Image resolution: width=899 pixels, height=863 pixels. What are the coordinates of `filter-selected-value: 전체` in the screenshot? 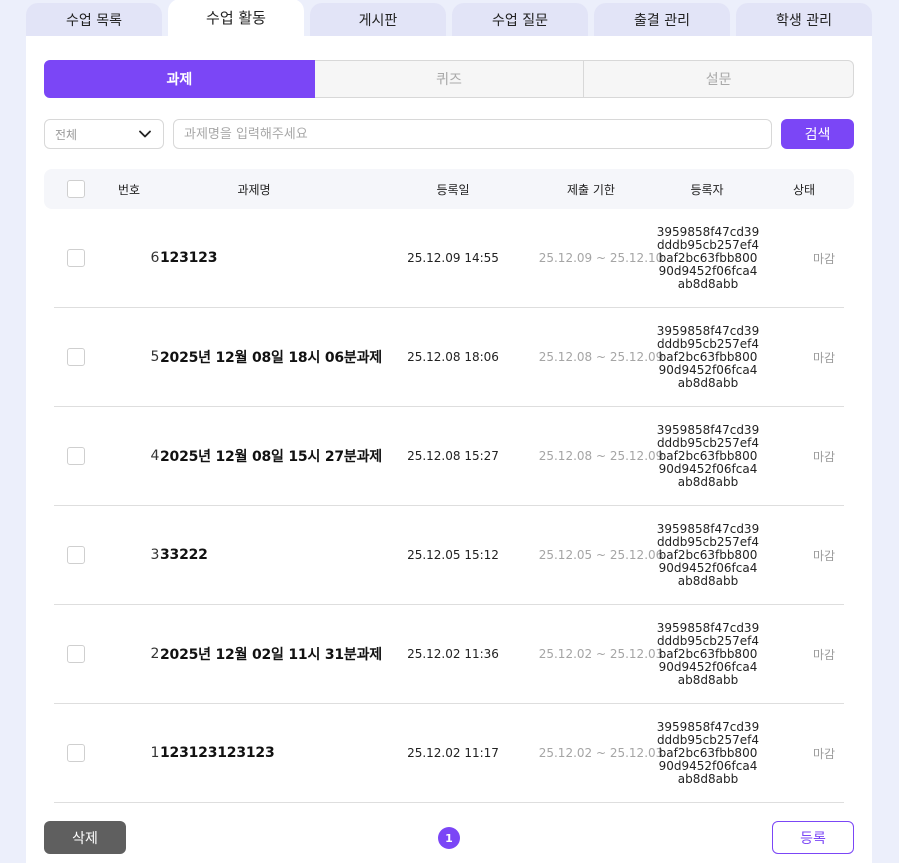 It's located at (66, 134).